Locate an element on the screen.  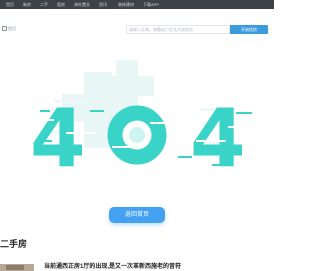
nav-item-decoration: 装修建材 is located at coordinates (126, 4).